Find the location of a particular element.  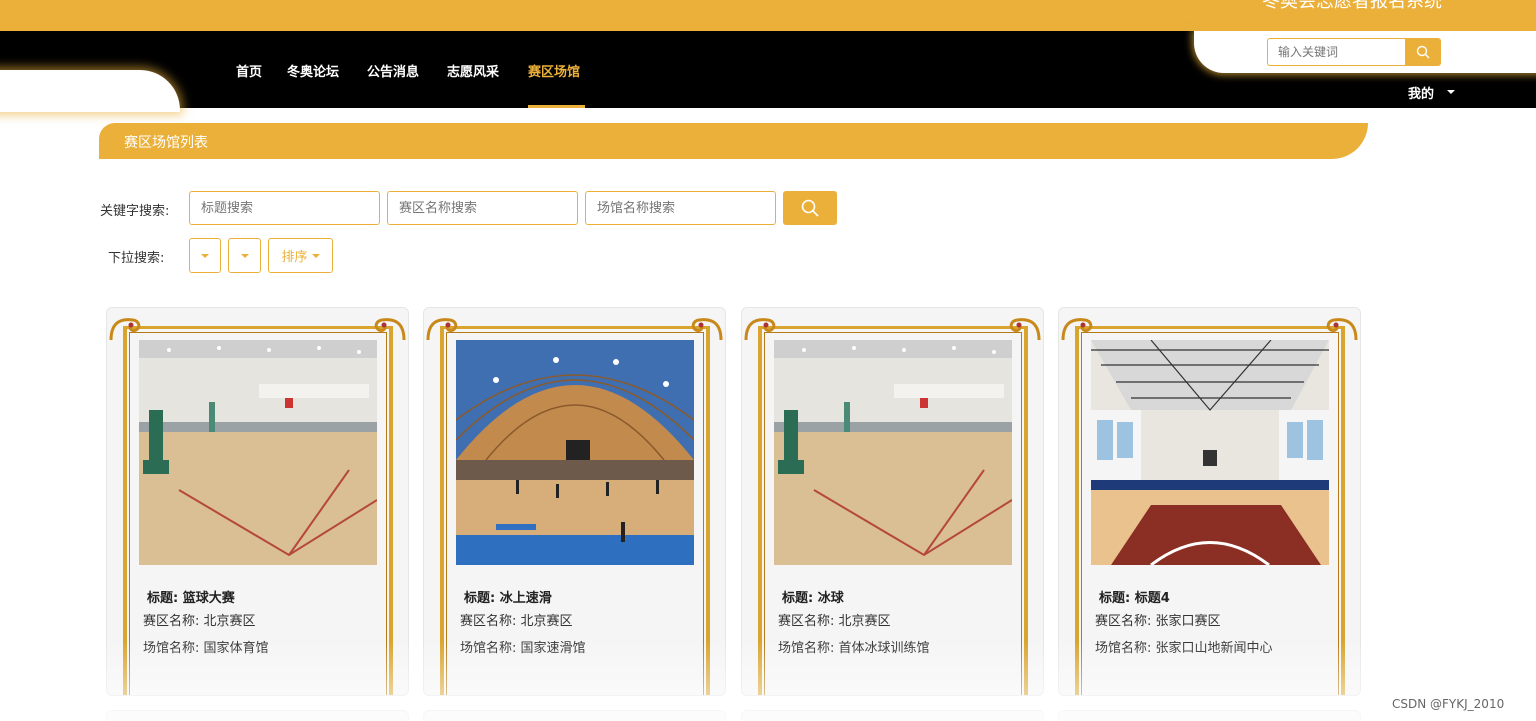

card-zone: 赛区名称: 张家口赛区 is located at coordinates (1158, 621).